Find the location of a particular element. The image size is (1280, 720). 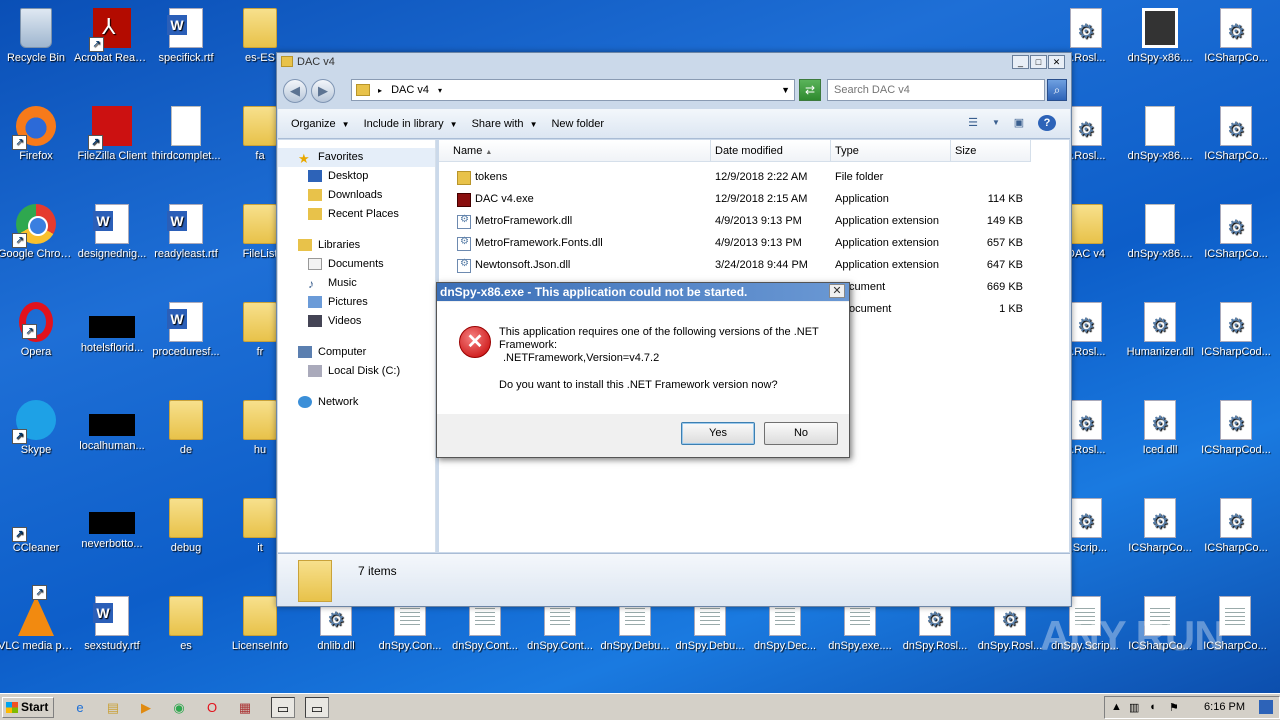

dialog-close-button: ✕ is located at coordinates (837, 291).